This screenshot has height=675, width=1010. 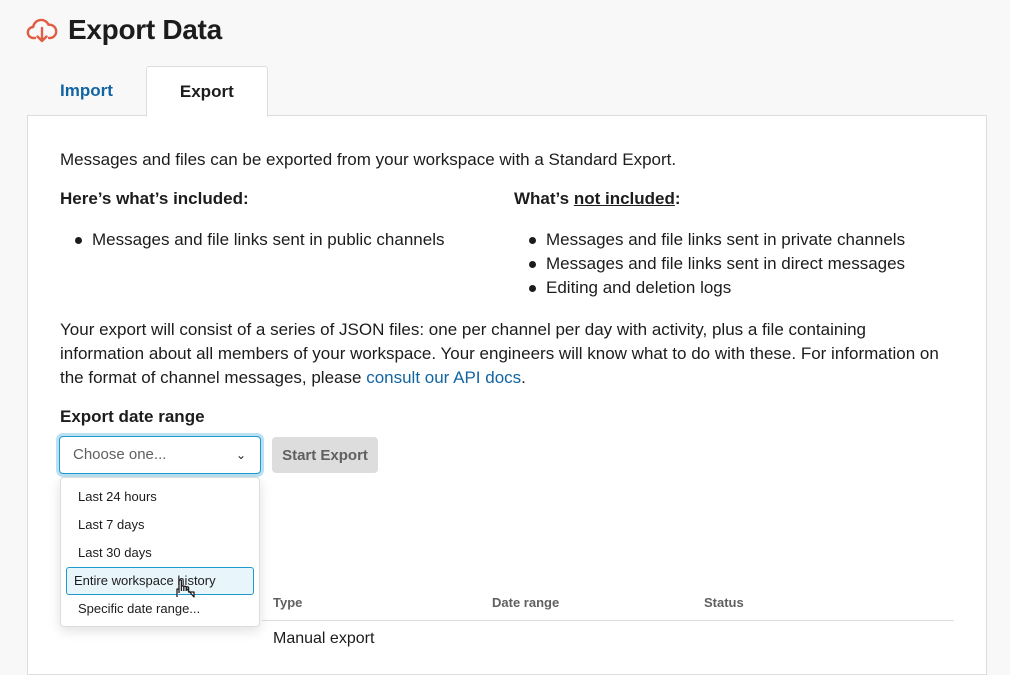 I want to click on column-header-date-range: Date range, so click(x=526, y=602).